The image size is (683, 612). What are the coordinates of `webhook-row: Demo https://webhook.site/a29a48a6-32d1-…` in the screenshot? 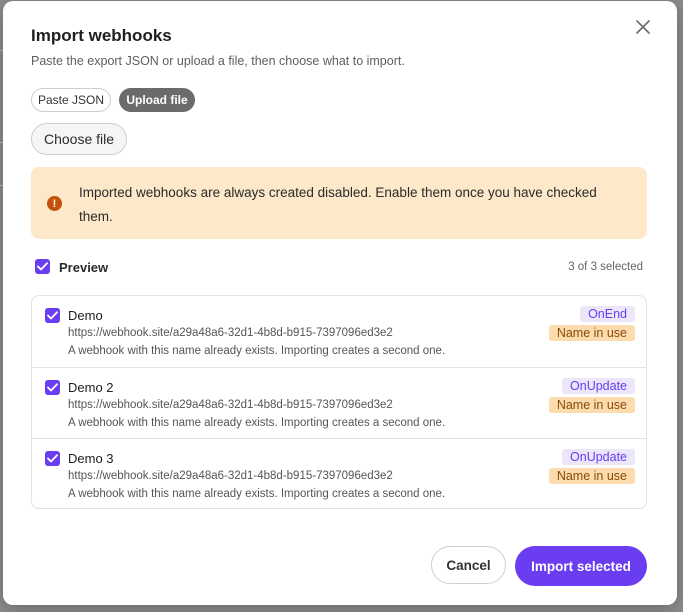 It's located at (339, 331).